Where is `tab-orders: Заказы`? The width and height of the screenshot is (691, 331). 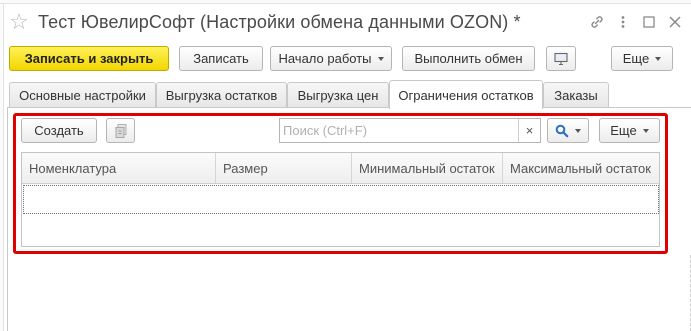 tab-orders: Заказы is located at coordinates (576, 95).